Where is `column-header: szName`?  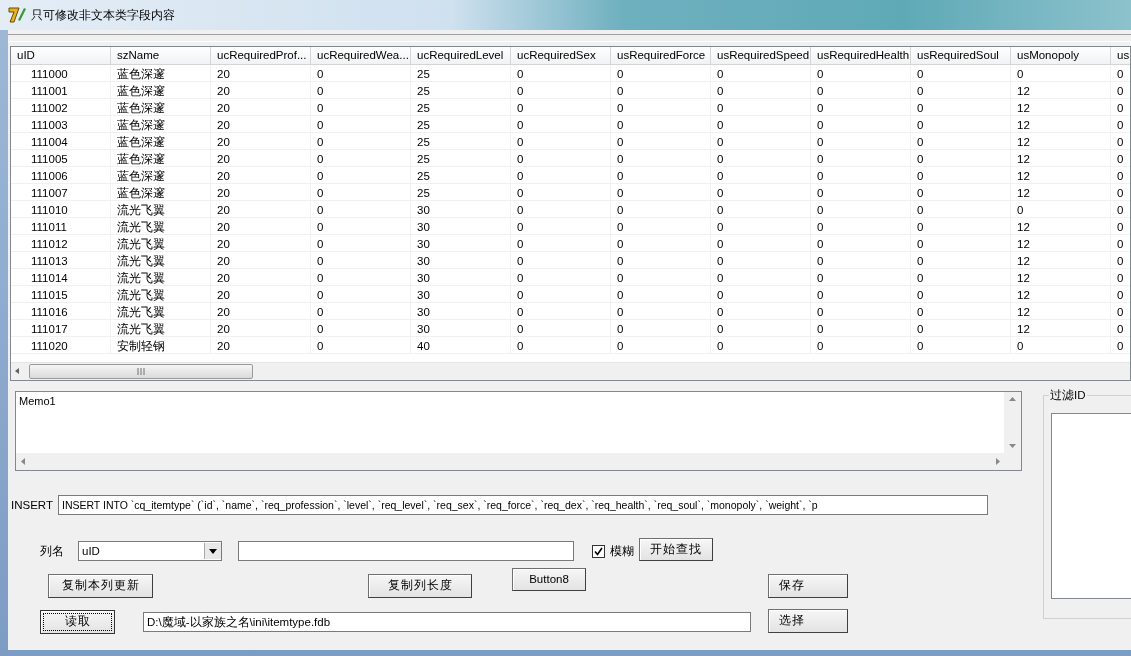 column-header: szName is located at coordinates (161, 56).